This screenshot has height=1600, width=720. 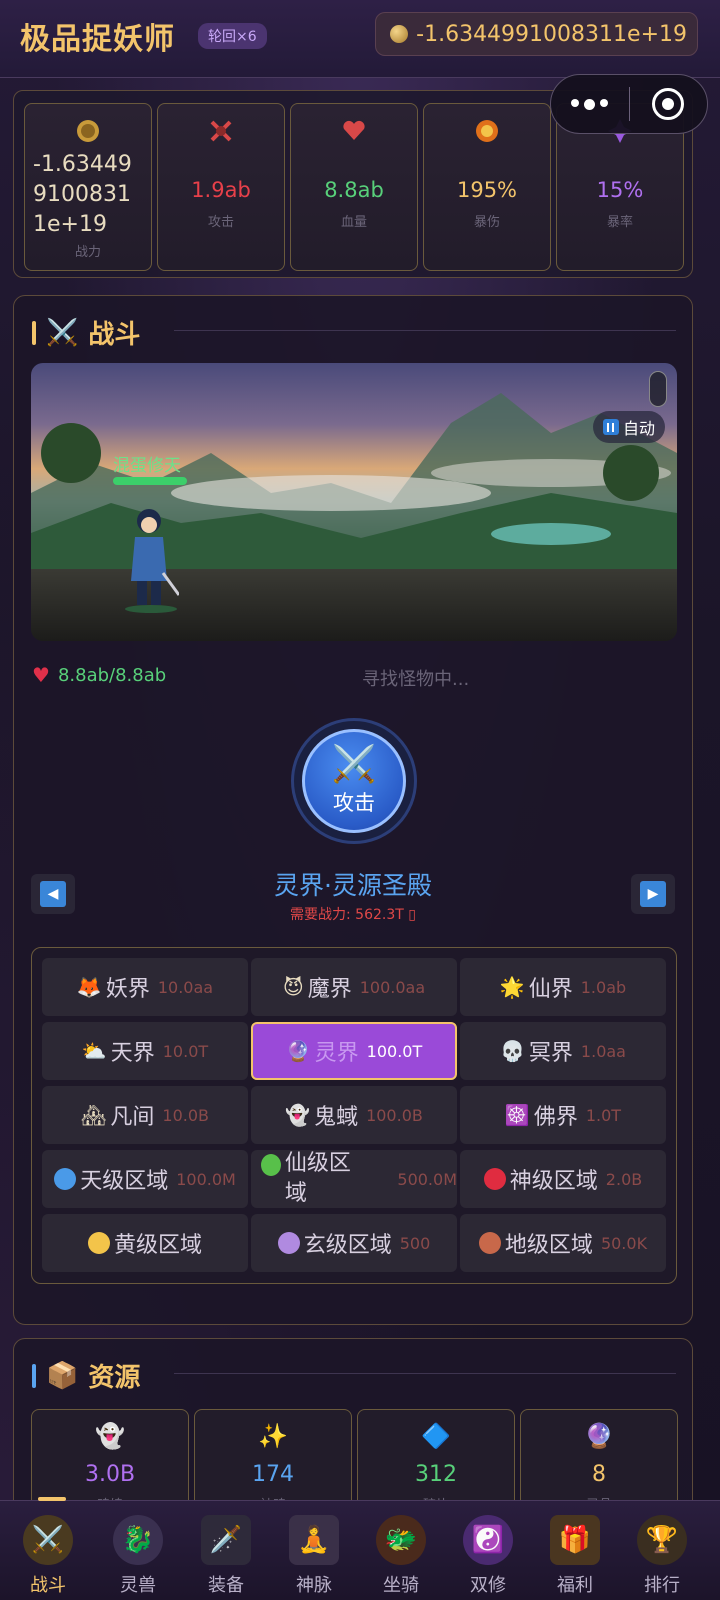 I want to click on red-circle-icon, so click(x=494, y=1179).